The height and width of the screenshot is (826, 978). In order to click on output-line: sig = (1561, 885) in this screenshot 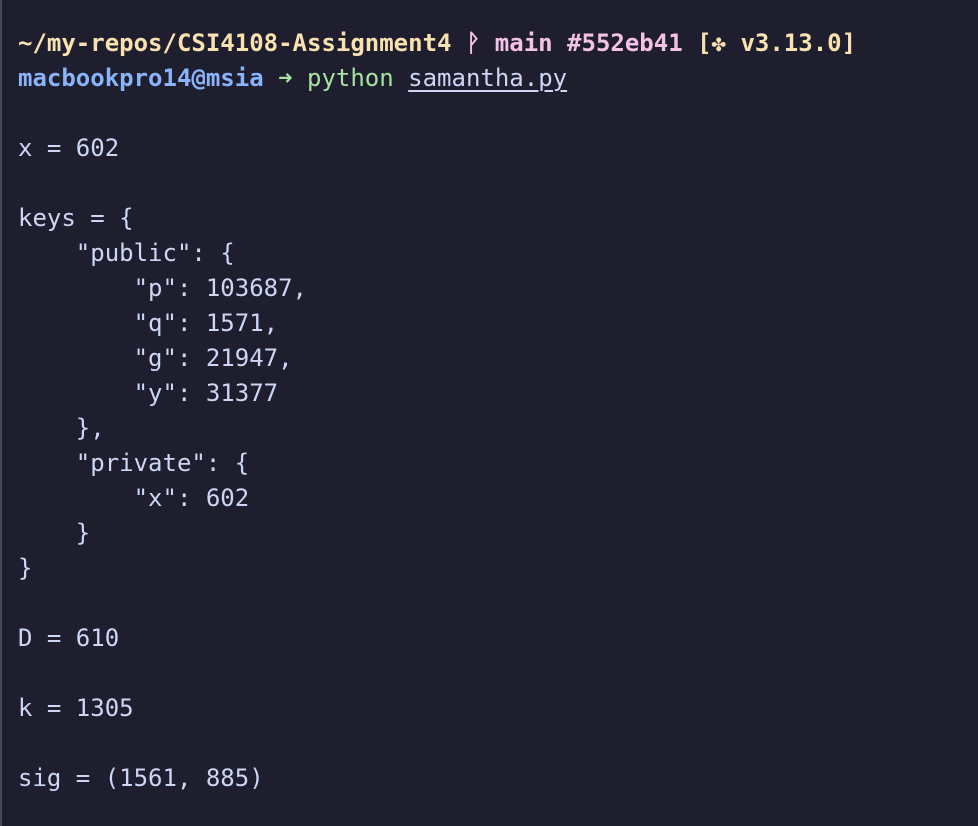, I will do `click(141, 778)`.